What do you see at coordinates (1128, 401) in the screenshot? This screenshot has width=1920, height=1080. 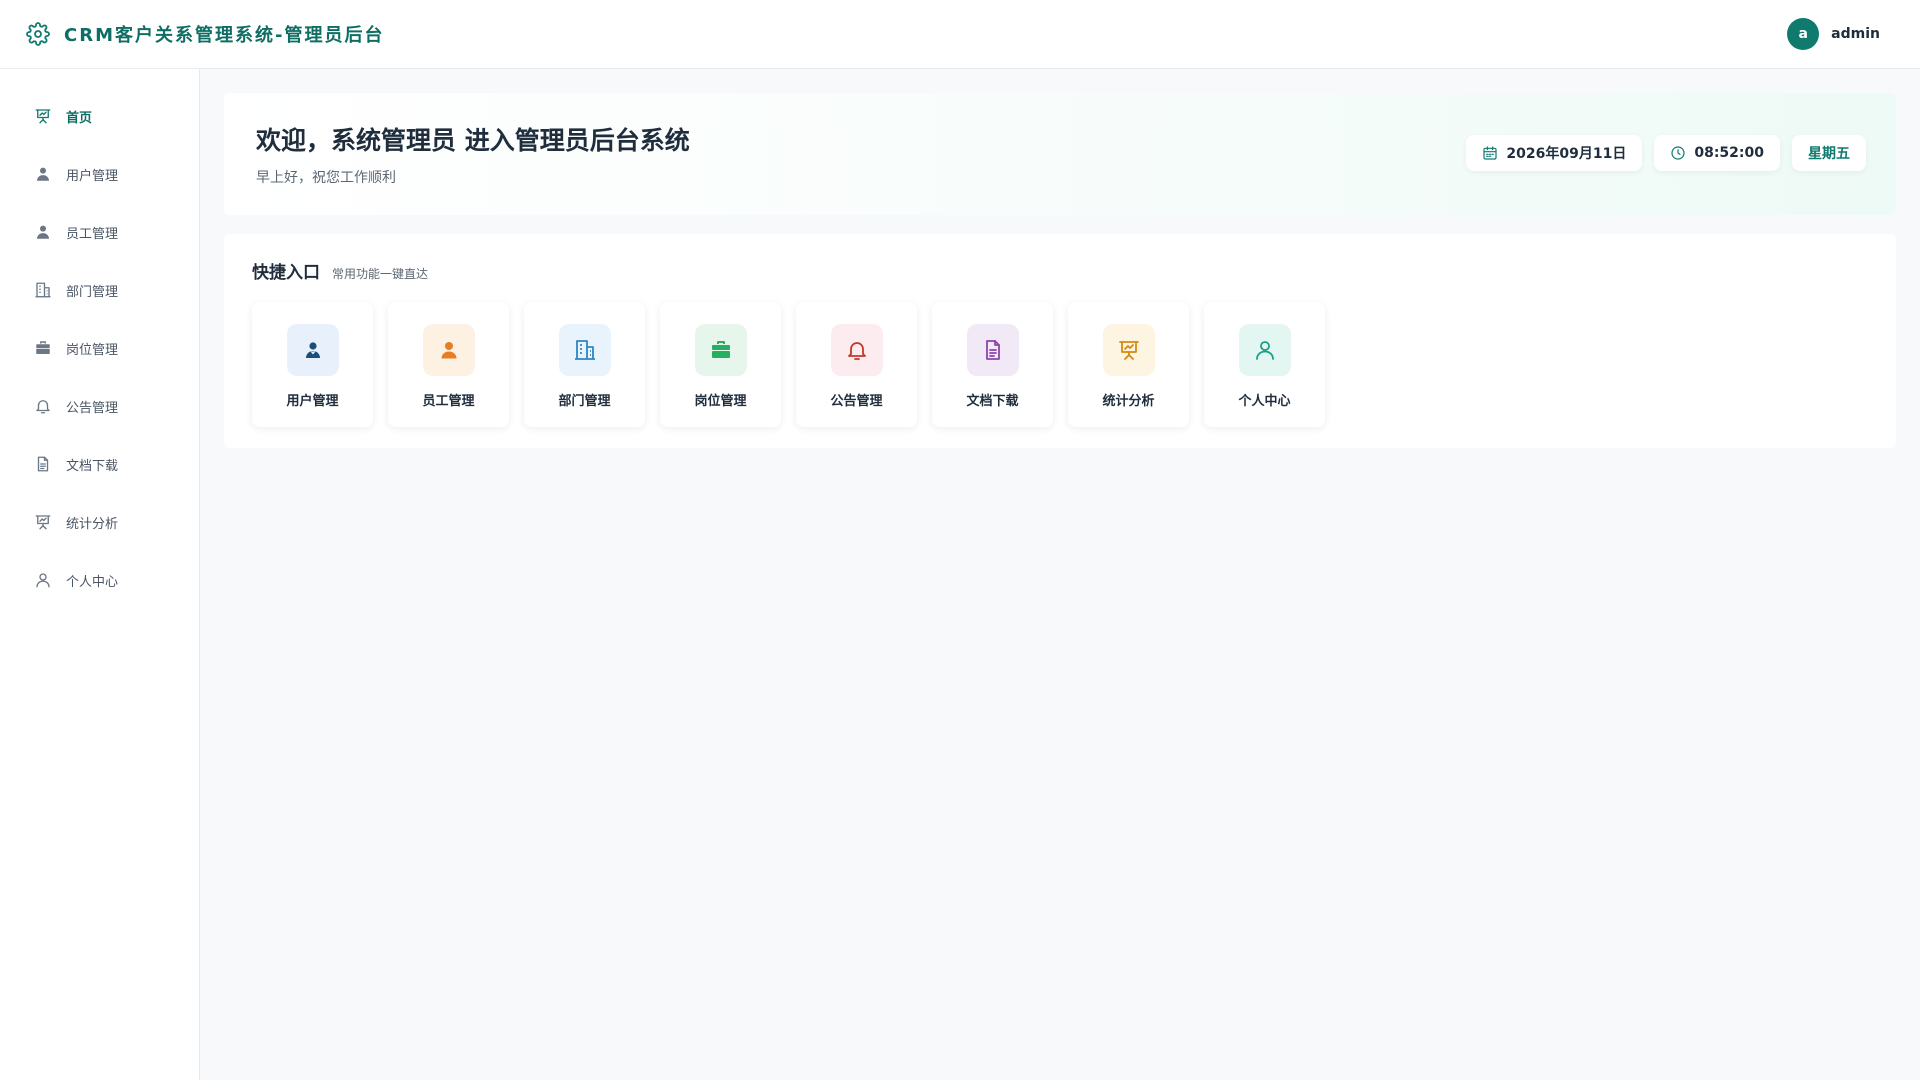 I see `quick-card-label: 统计分析` at bounding box center [1128, 401].